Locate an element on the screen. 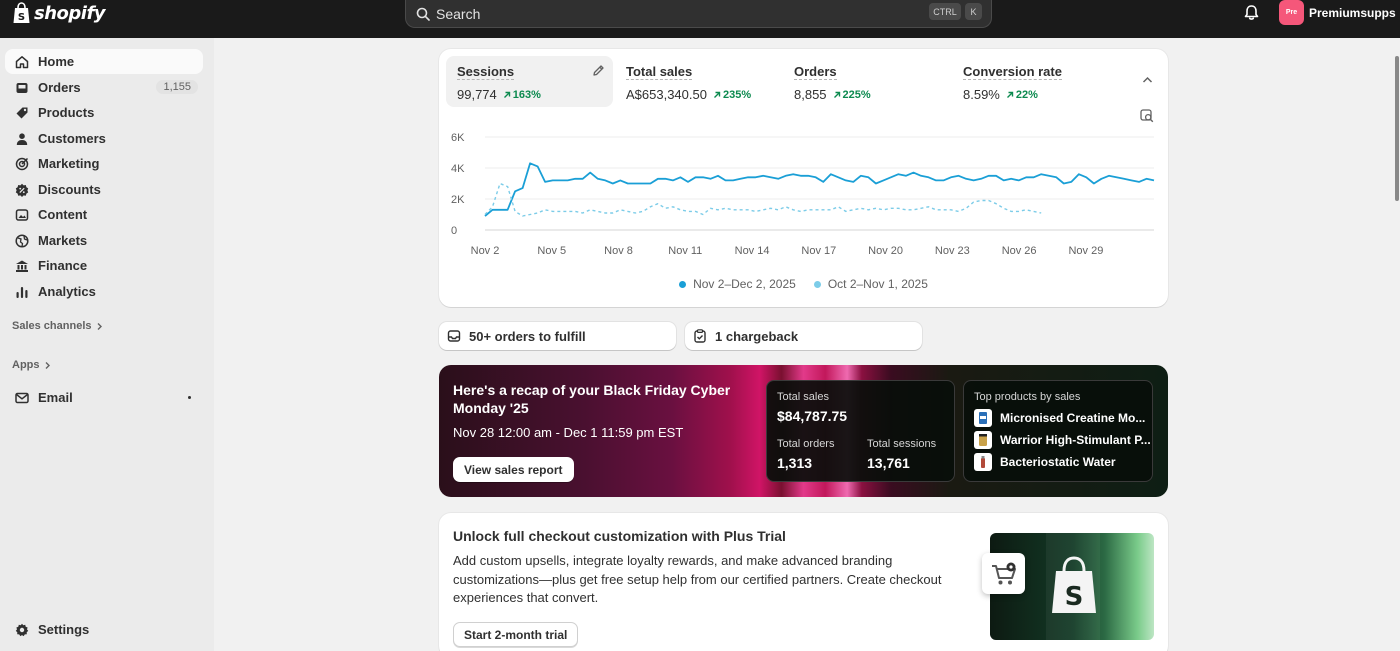 Image resolution: width=1400 pixels, height=651 pixels. view-sales-report-button: View sales report is located at coordinates (513, 469).